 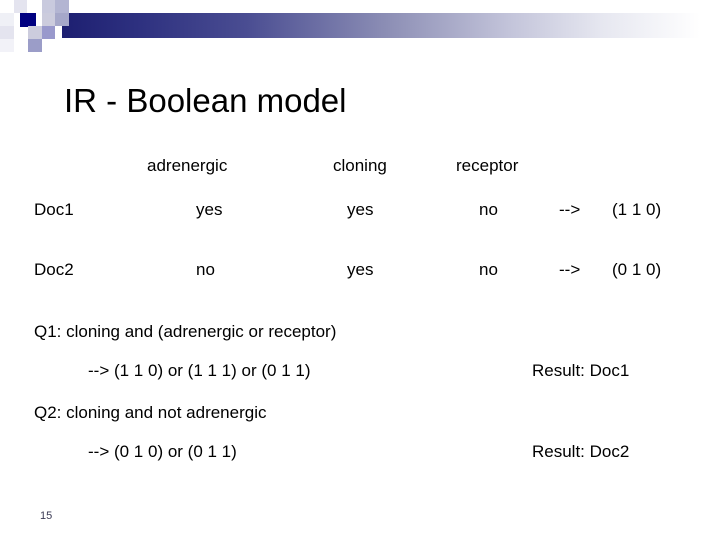 What do you see at coordinates (205, 269) in the screenshot?
I see `cell-term-0: no` at bounding box center [205, 269].